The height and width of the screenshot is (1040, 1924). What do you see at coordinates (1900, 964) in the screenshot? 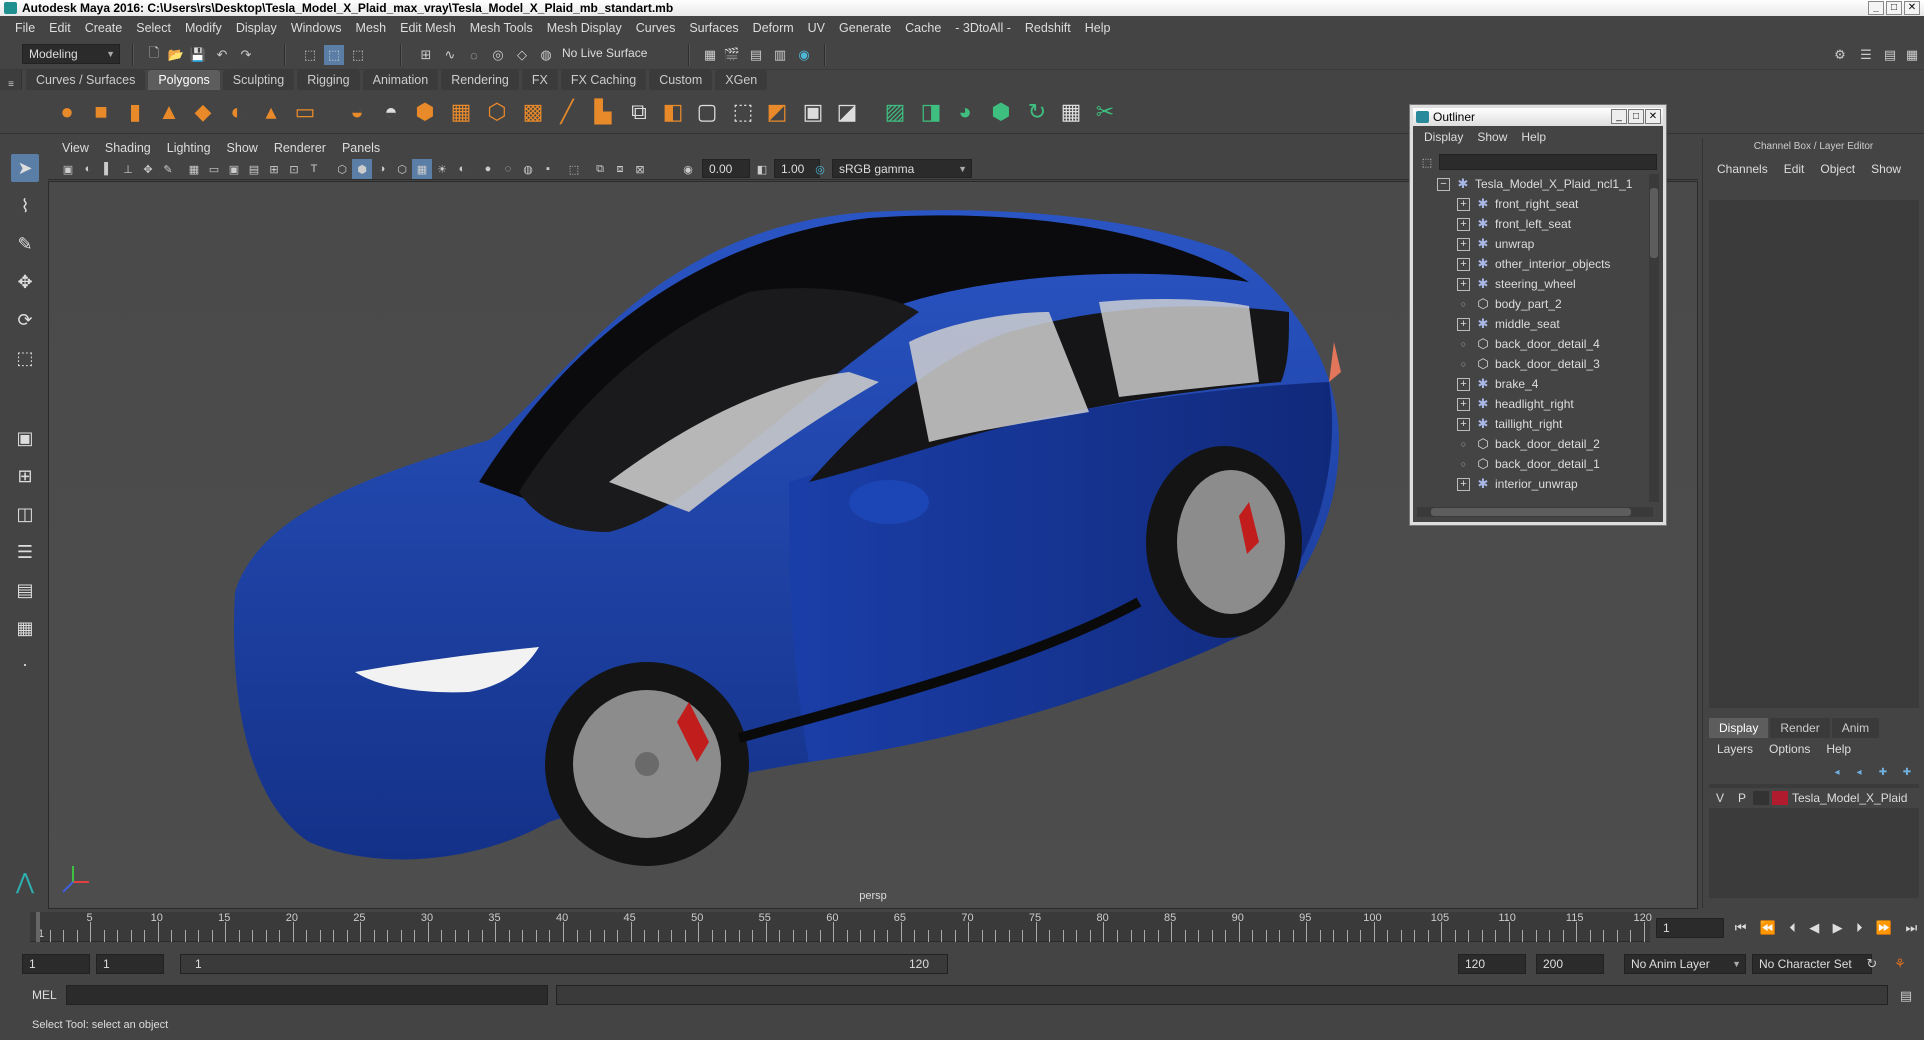
I see `animation-preferences-icon: ⚘` at bounding box center [1900, 964].